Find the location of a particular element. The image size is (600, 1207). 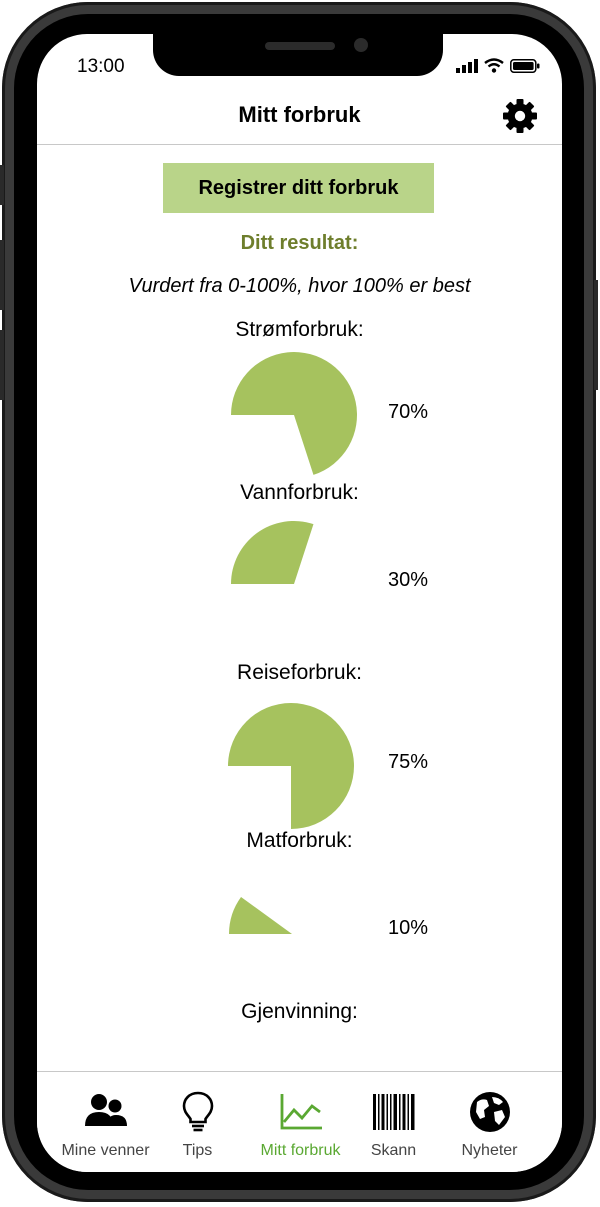

volume-down-button is located at coordinates (2, 365).